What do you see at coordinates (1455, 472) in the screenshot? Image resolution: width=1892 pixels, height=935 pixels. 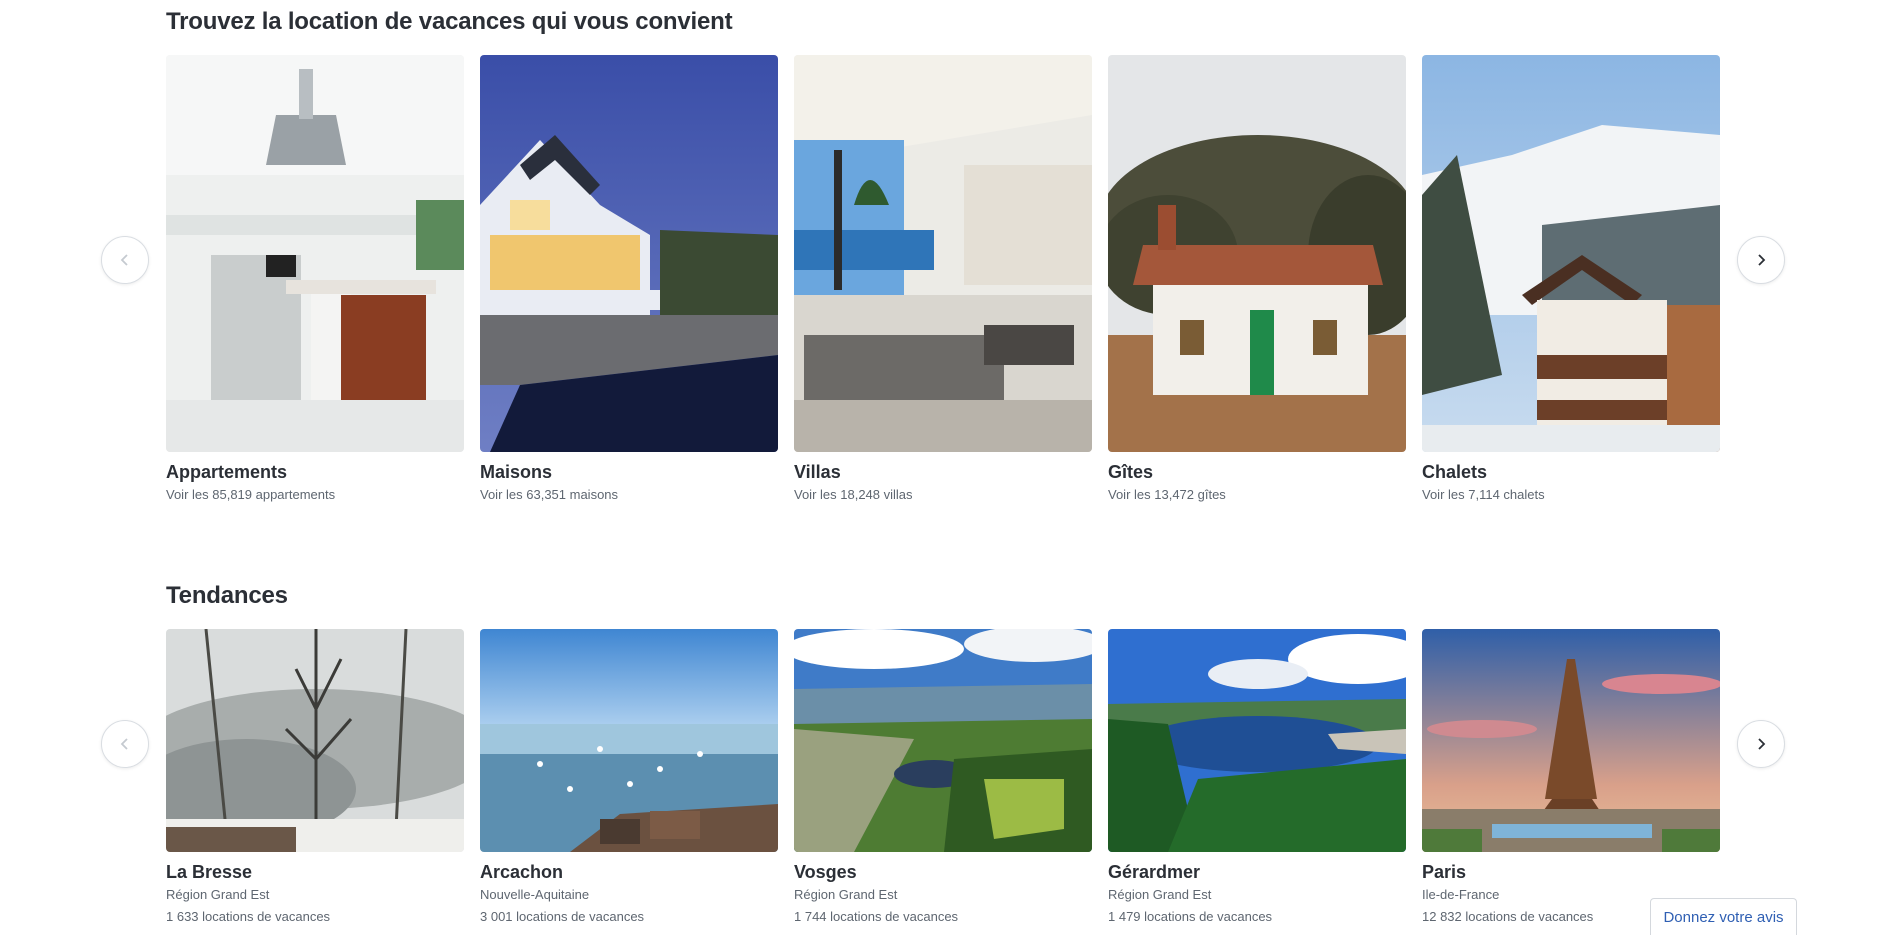 I see `card-title: Chalets` at bounding box center [1455, 472].